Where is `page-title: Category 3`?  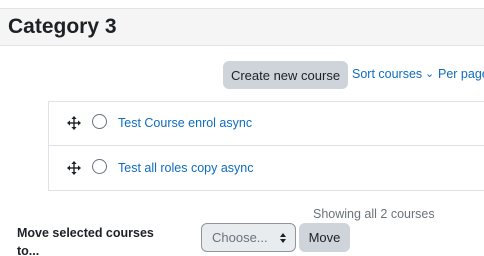 page-title: Category 3 is located at coordinates (62, 26).